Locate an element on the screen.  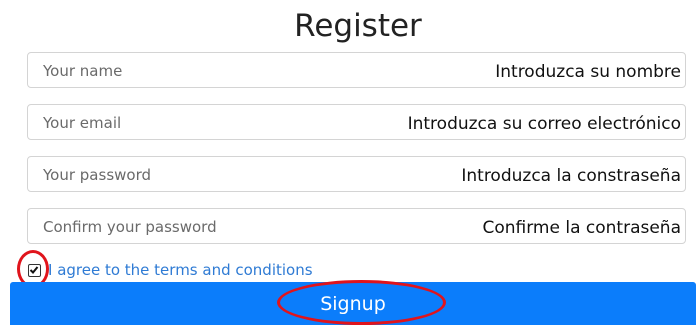
name-field: Your name Introduzca su nombre is located at coordinates (356, 70).